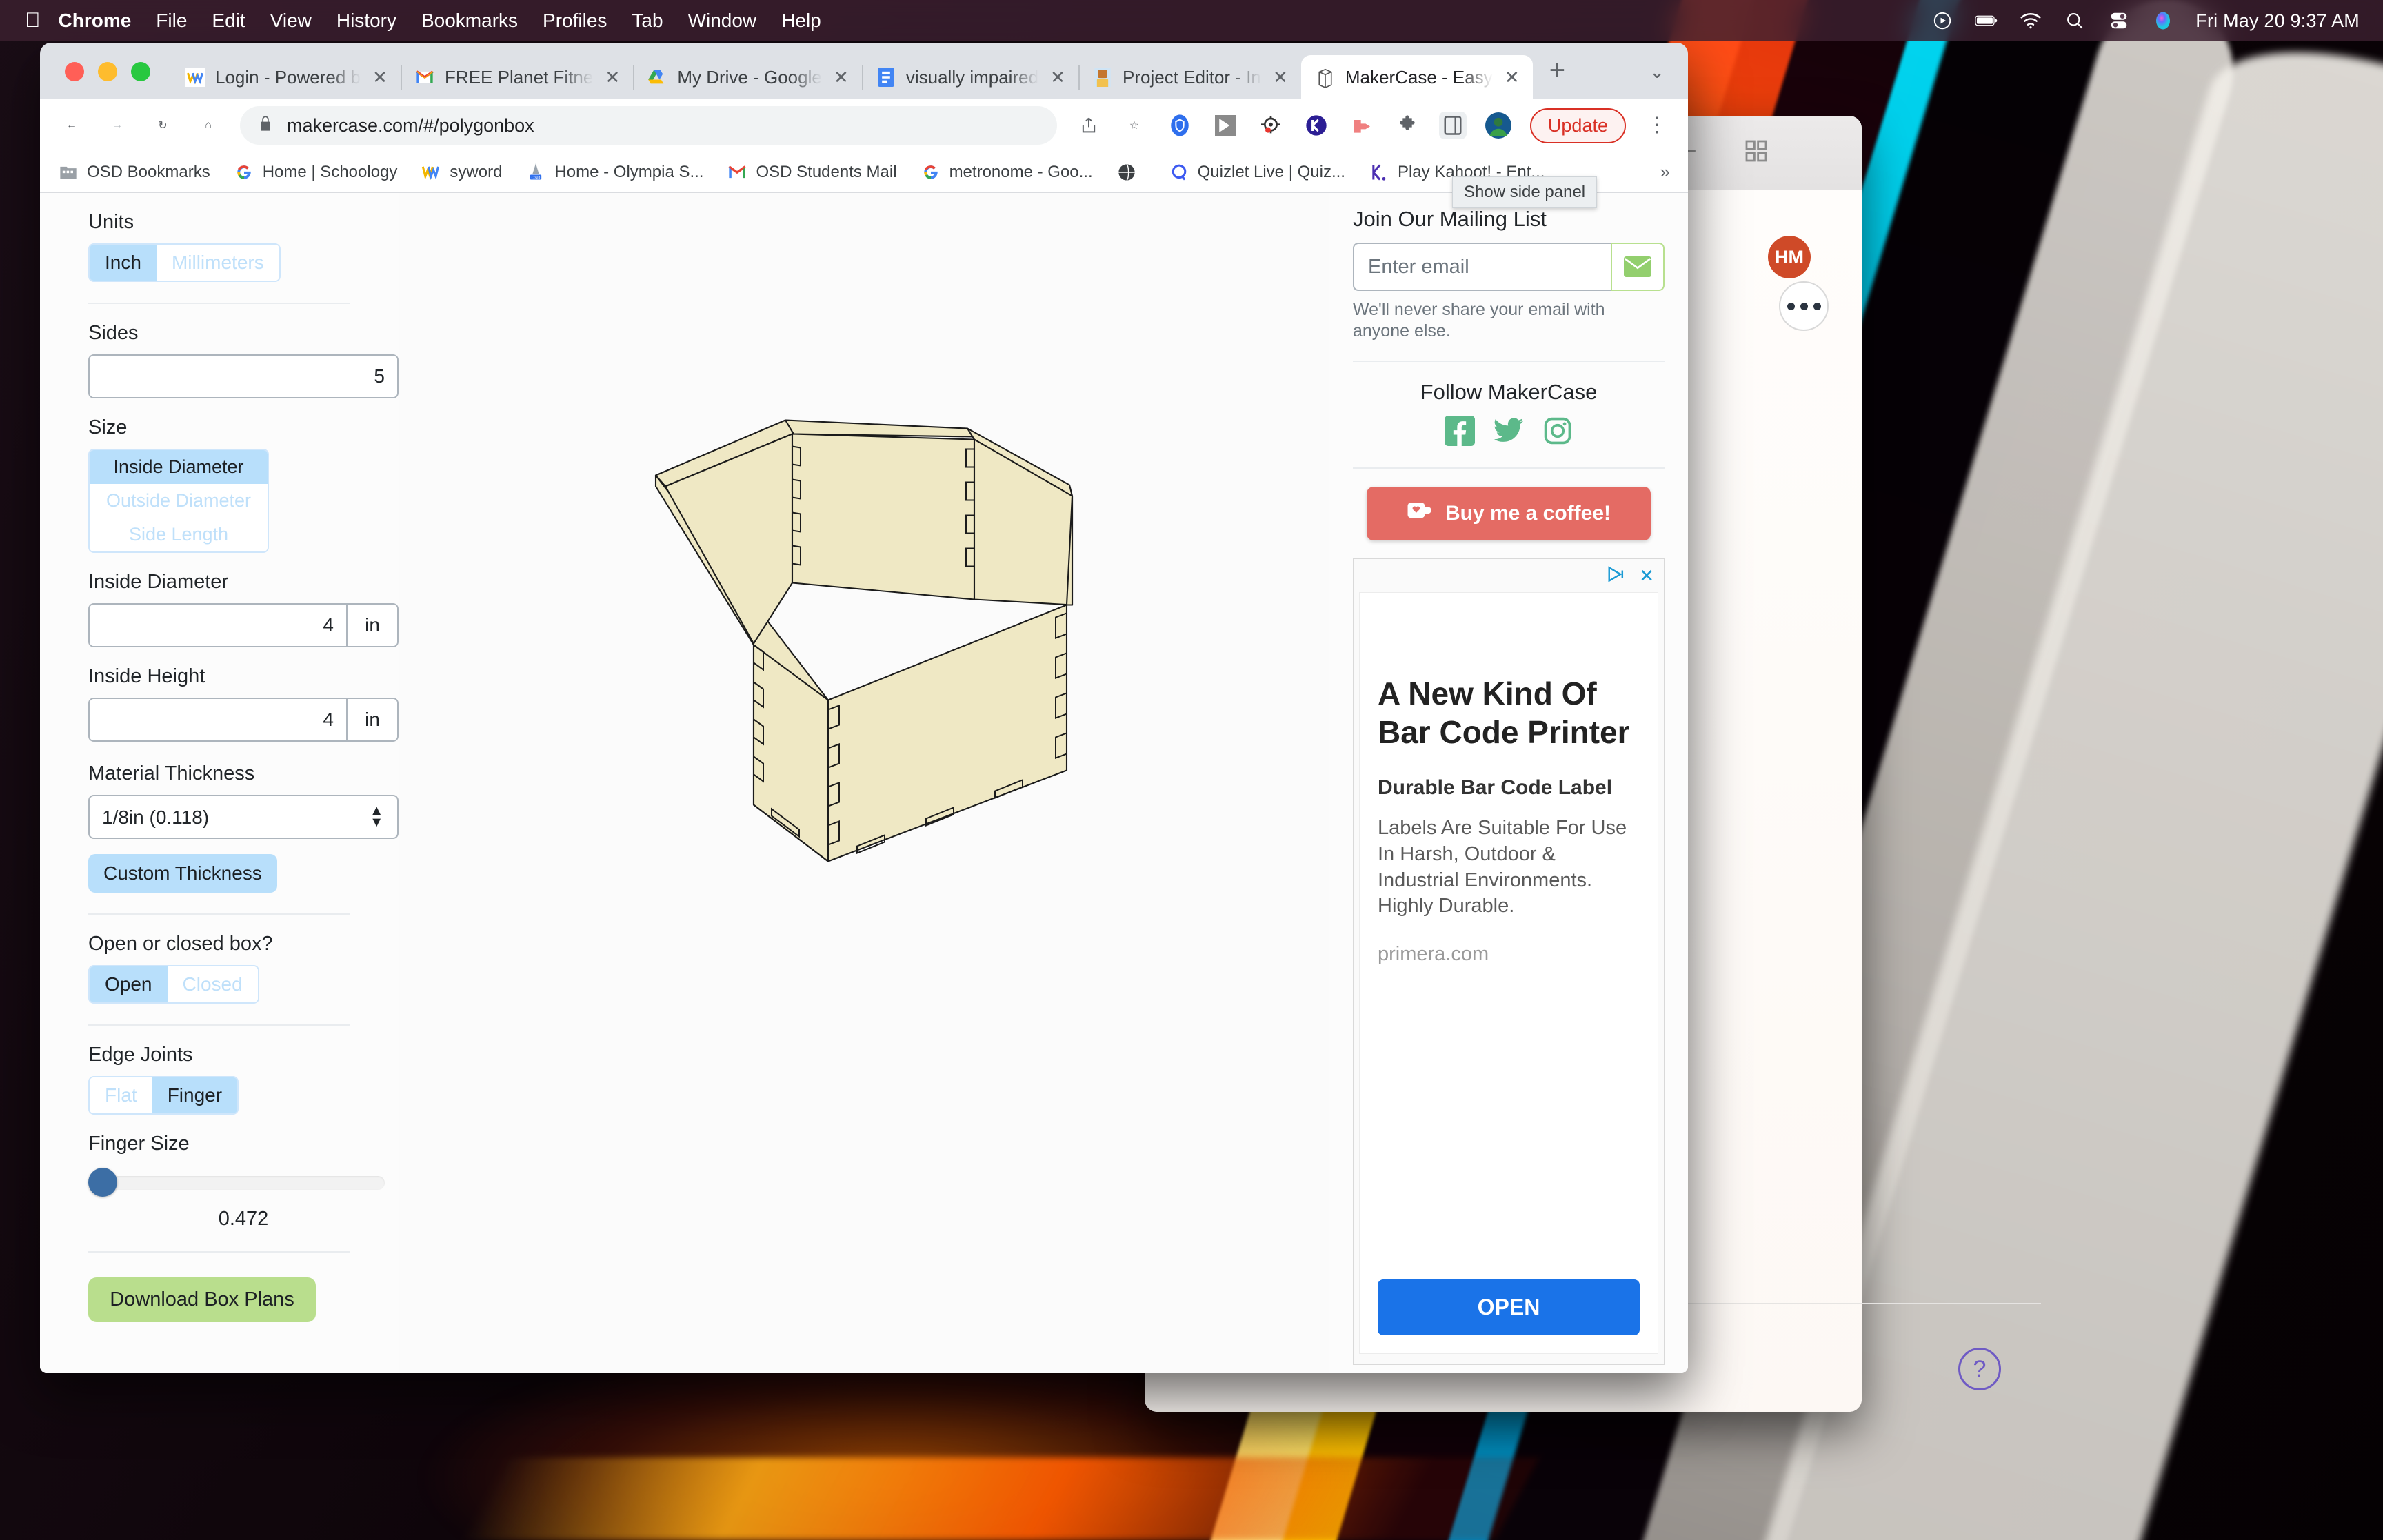 Image resolution: width=2383 pixels, height=1540 pixels. I want to click on menu-item-view: View, so click(291, 21).